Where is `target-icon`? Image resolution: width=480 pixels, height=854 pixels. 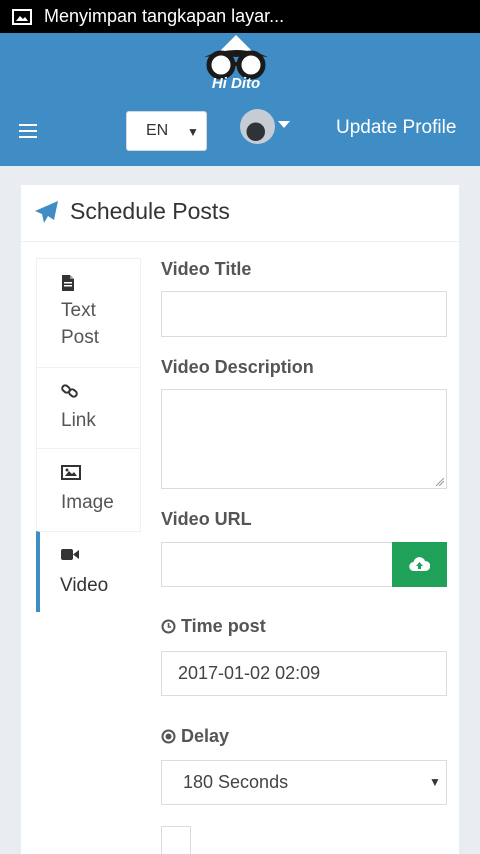 target-icon is located at coordinates (168, 736).